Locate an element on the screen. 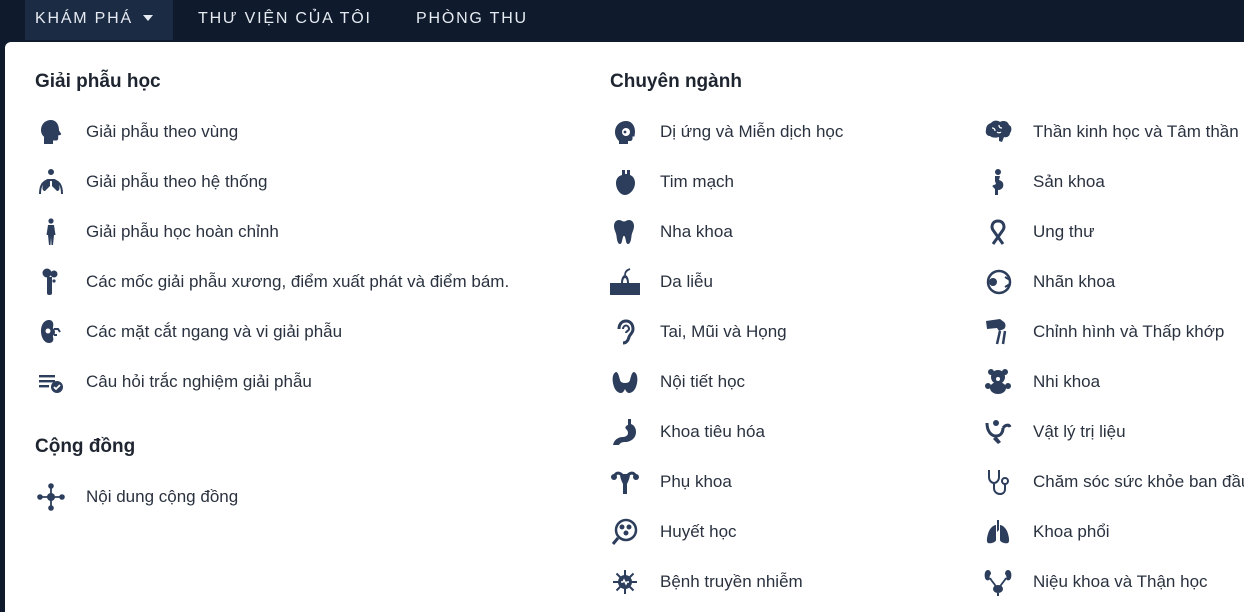 The width and height of the screenshot is (1244, 612). menu-item-label: Niệu khoa và Thận học is located at coordinates (1120, 581).